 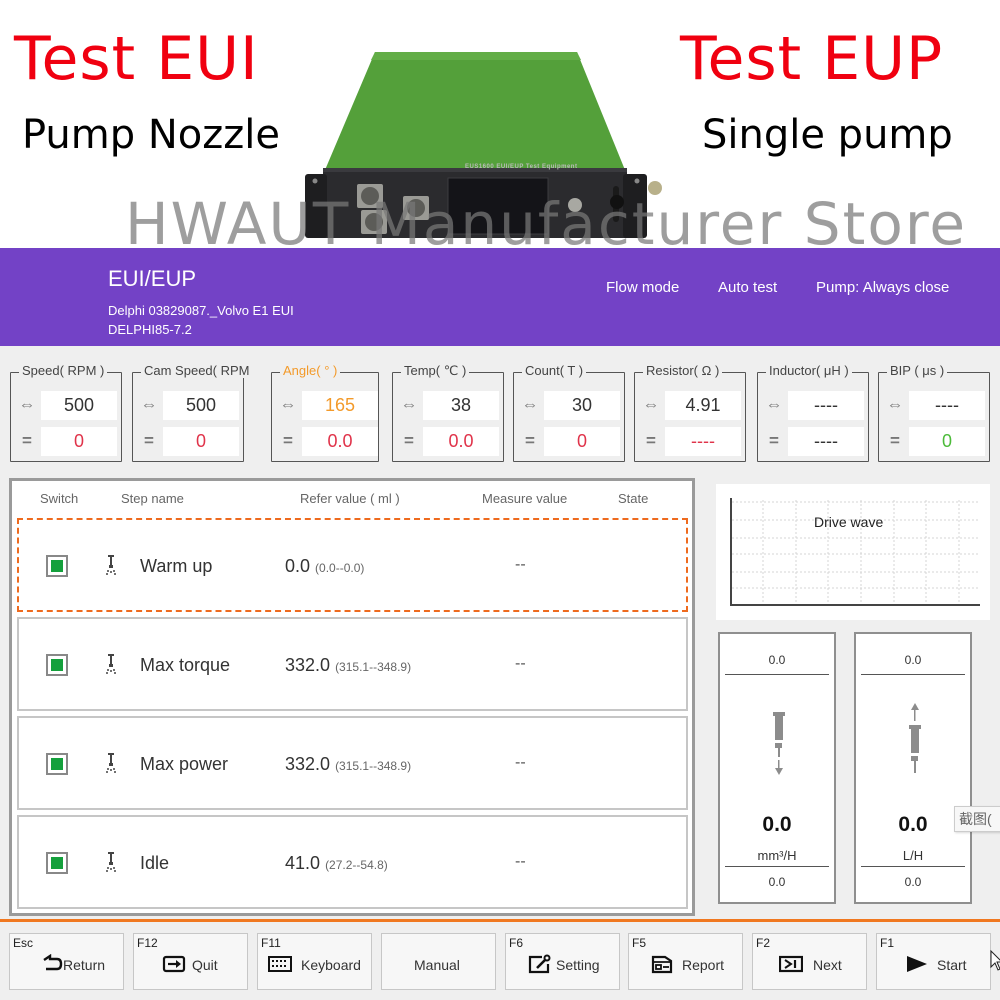 What do you see at coordinates (150, 329) in the screenshot?
I see `injector-code: DELPHI85-7.2` at bounding box center [150, 329].